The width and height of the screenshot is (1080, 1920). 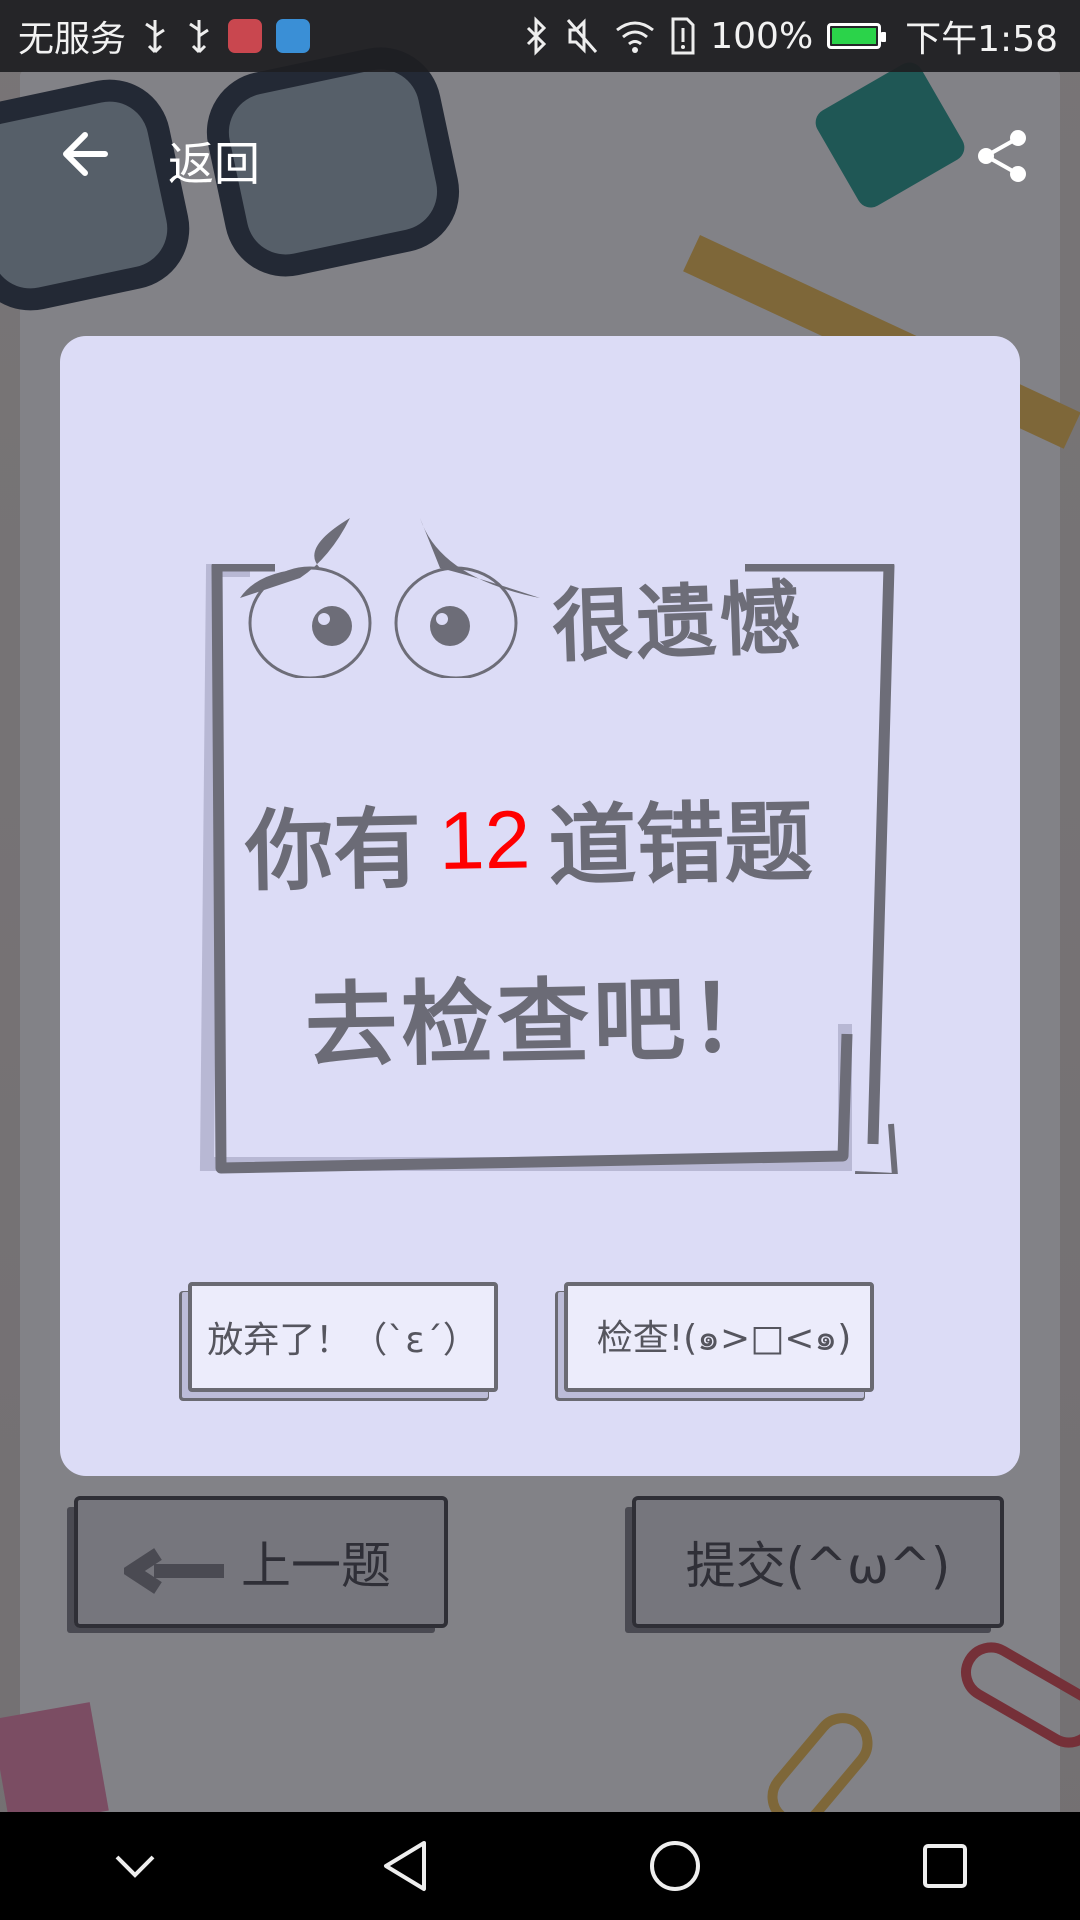 I want to click on sad-eyes-illustration, so click(x=390, y=598).